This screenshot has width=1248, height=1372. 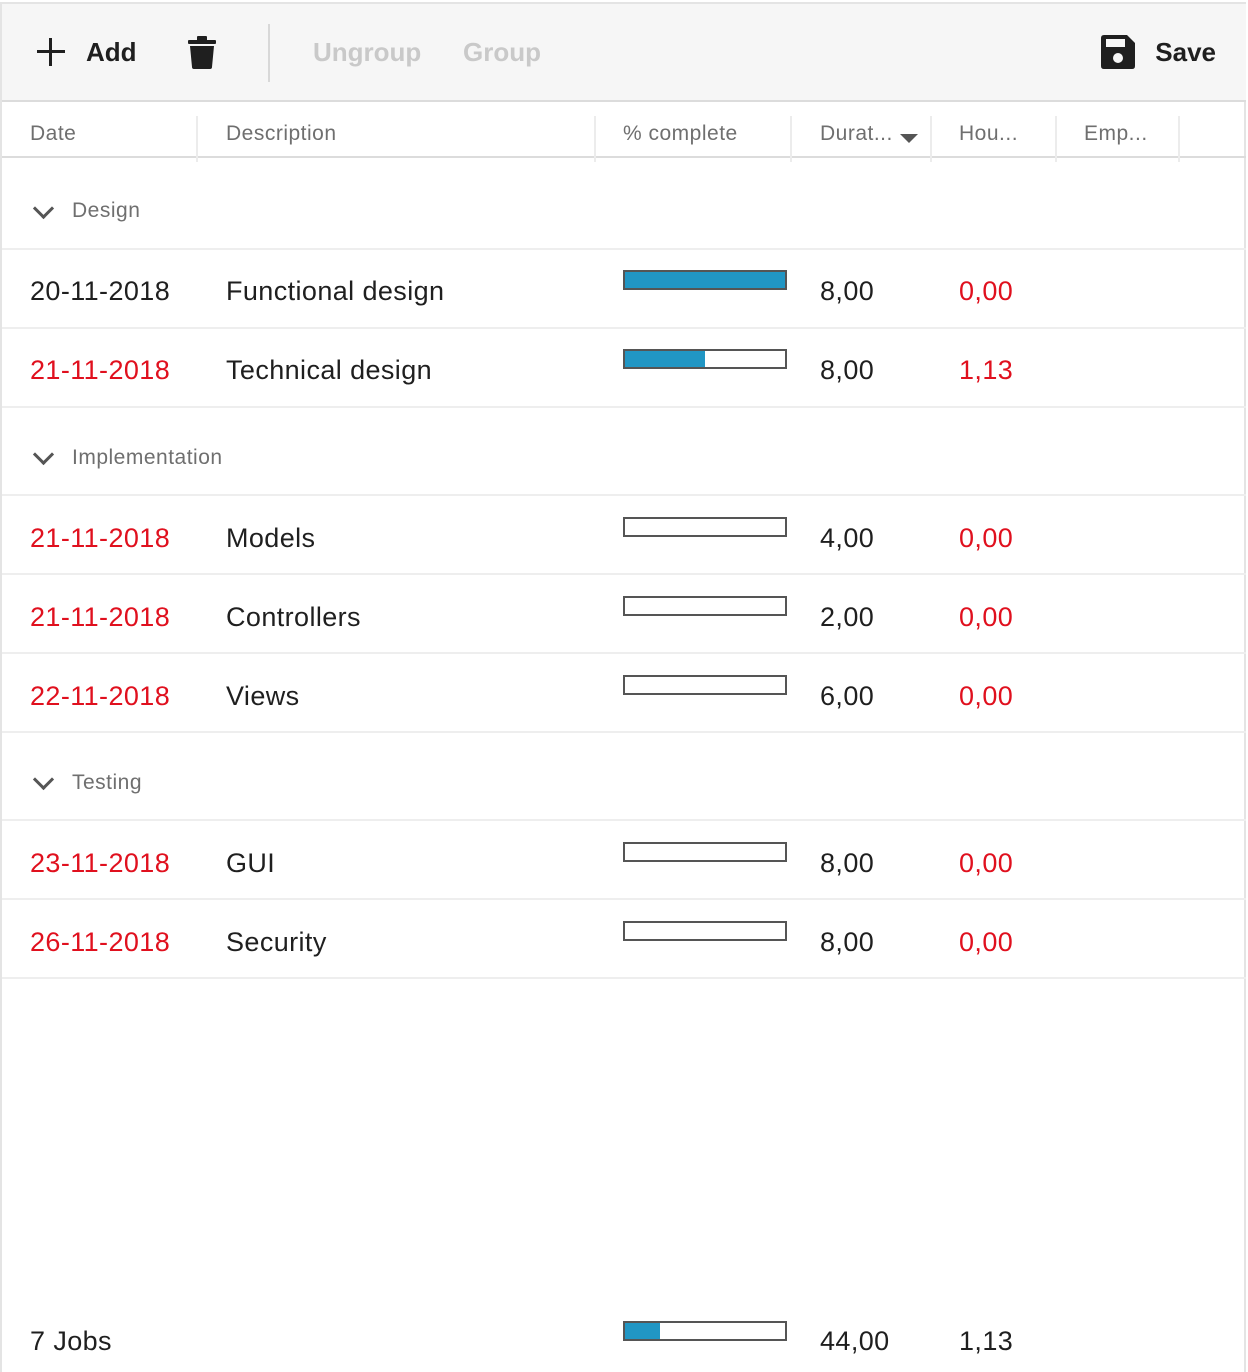 What do you see at coordinates (107, 782) in the screenshot?
I see `group-label: Testing` at bounding box center [107, 782].